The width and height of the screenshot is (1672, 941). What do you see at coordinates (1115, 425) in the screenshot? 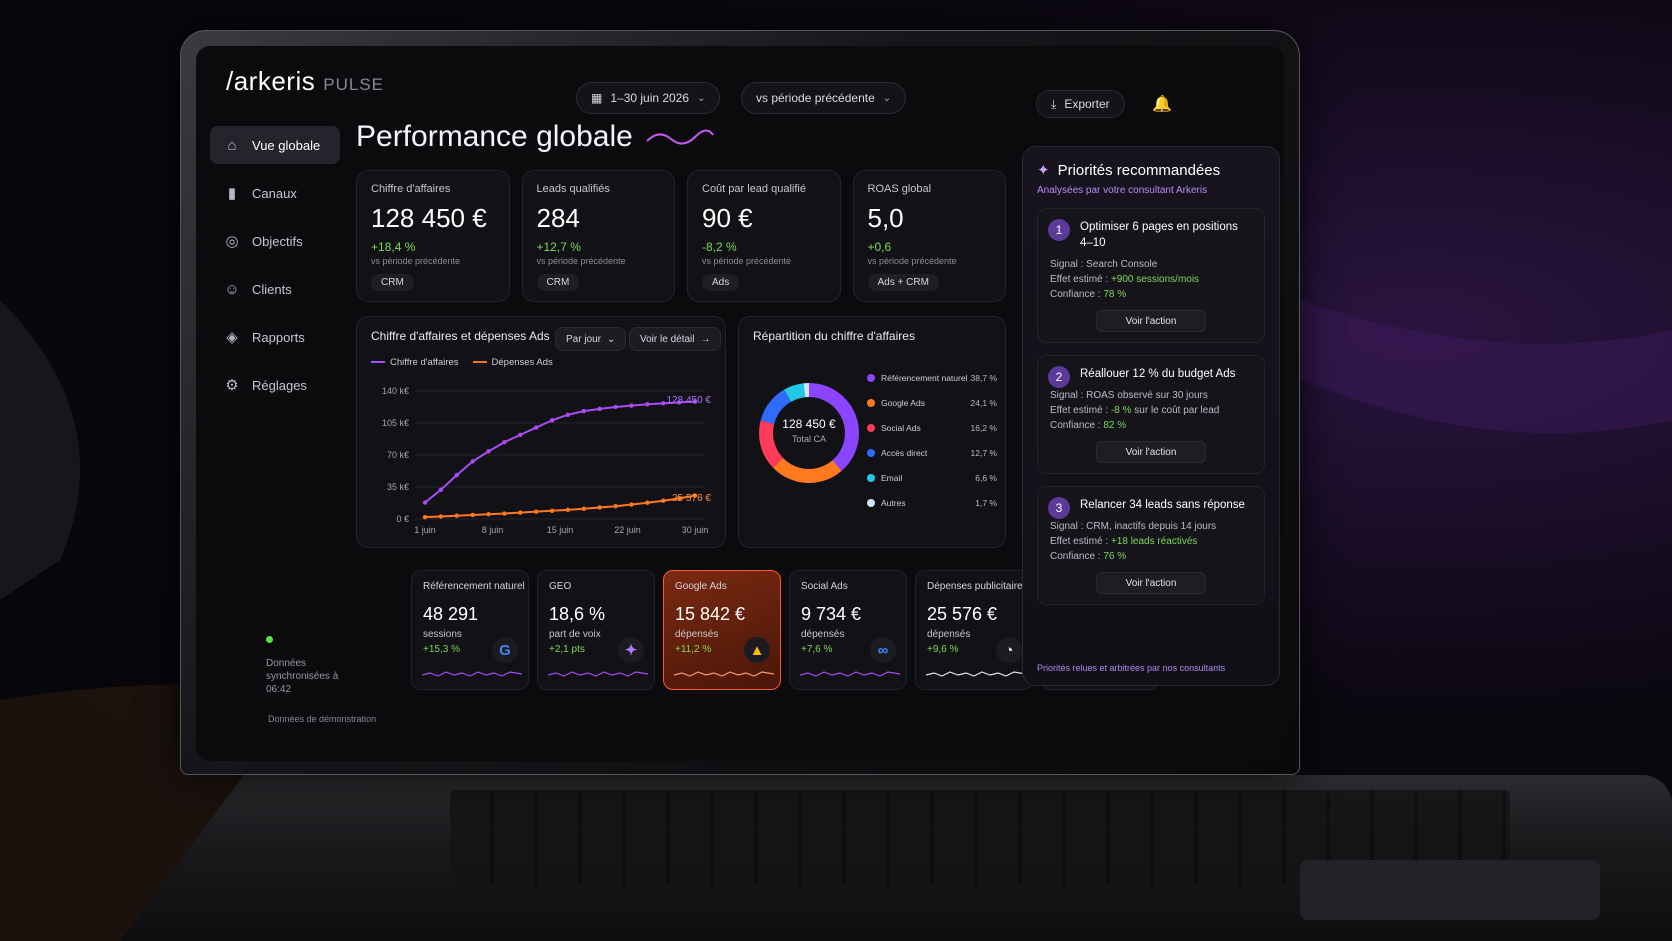
I see `confidence-value: 82 %` at bounding box center [1115, 425].